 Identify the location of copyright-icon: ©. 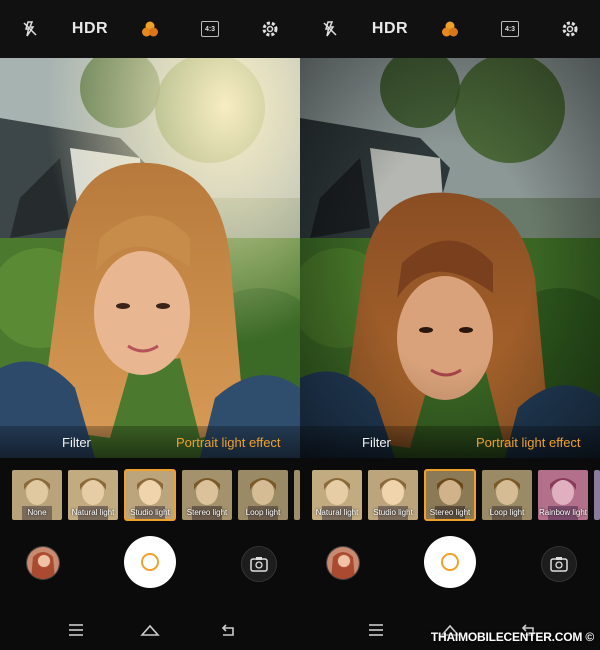
(589, 637).